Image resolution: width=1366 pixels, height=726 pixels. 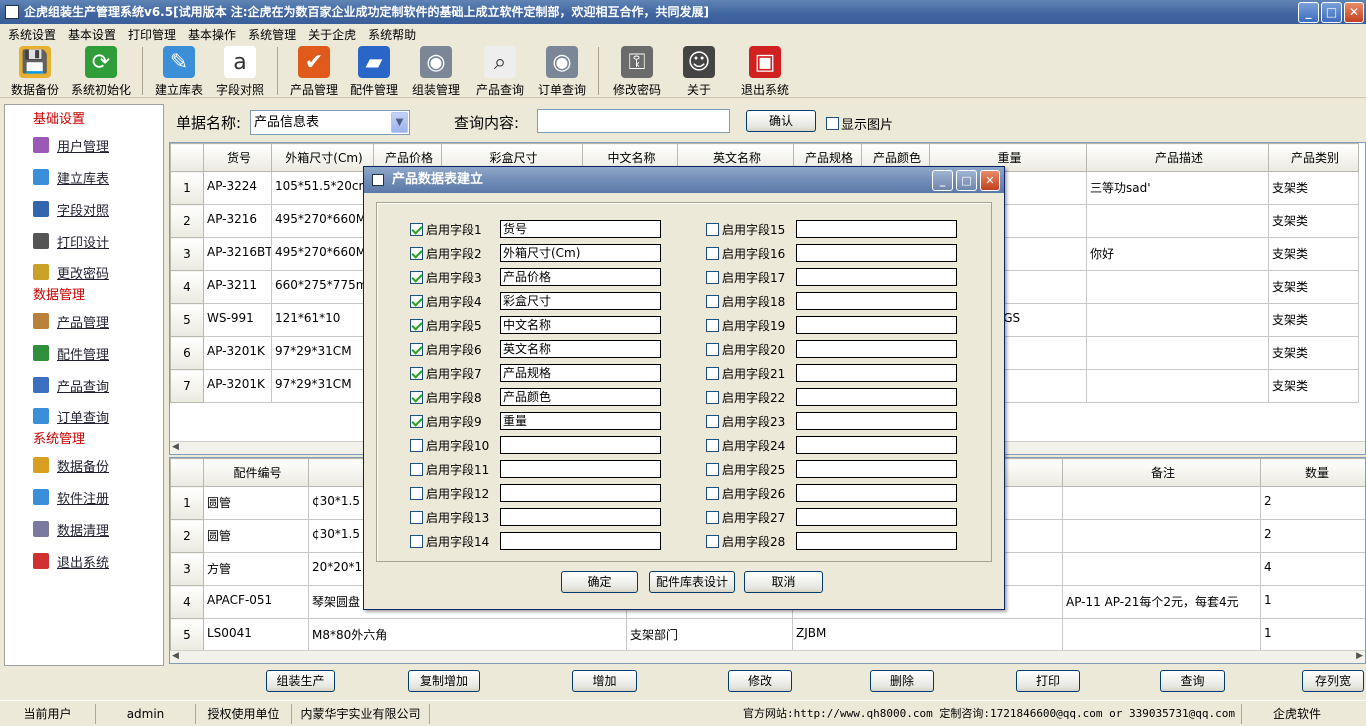 What do you see at coordinates (562, 71) in the screenshot?
I see `toolbar-button-2-4: ◉ 订单查询` at bounding box center [562, 71].